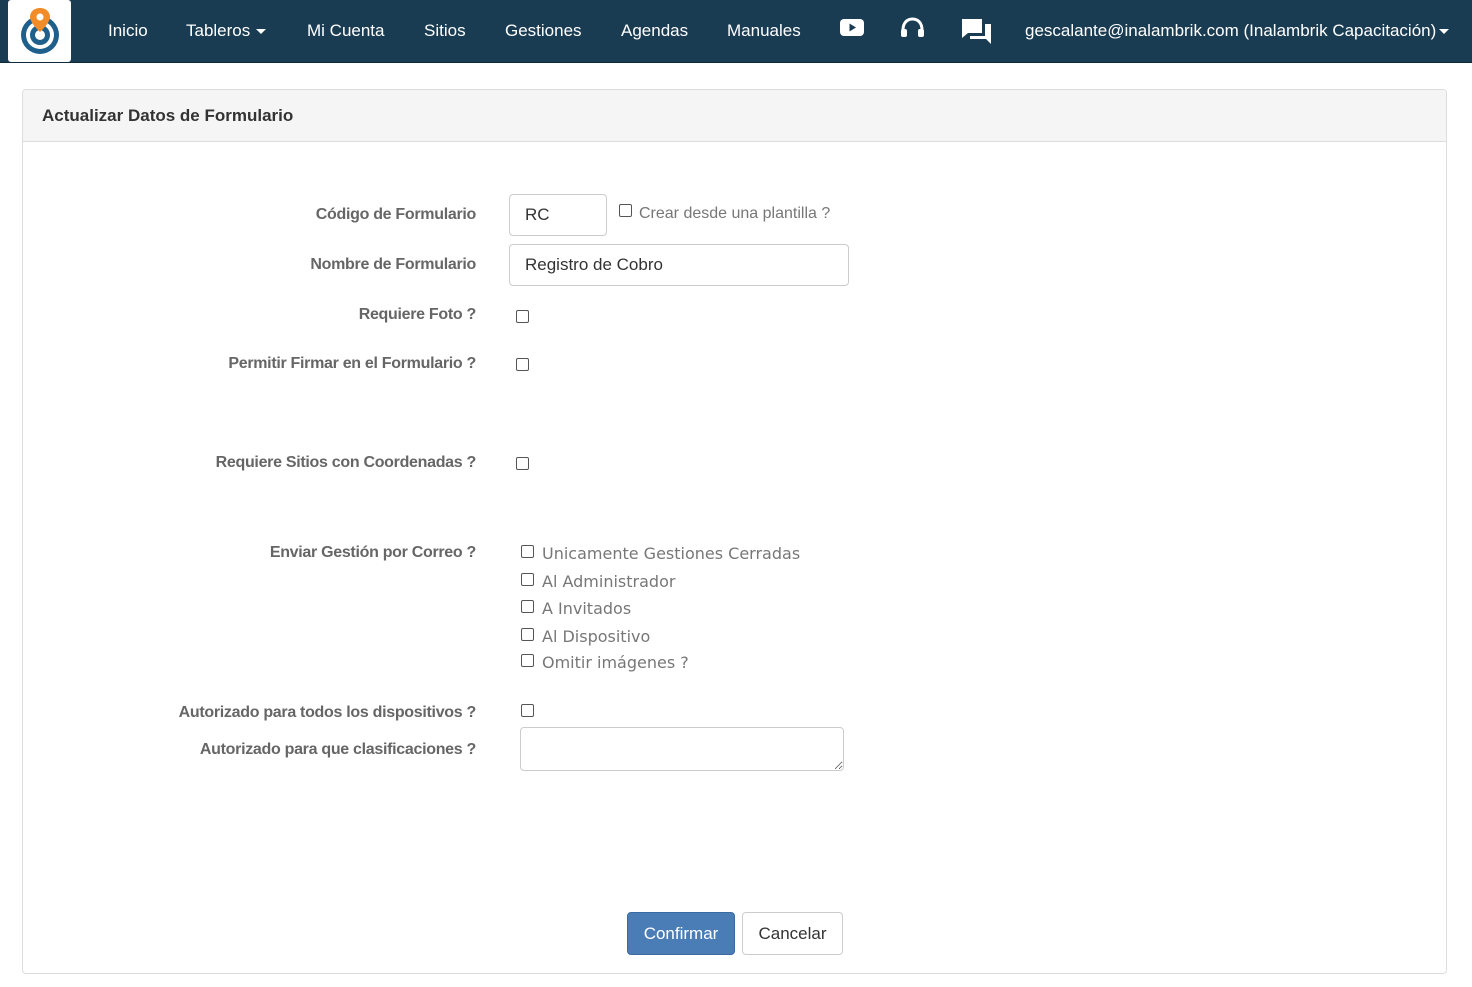 This screenshot has height=987, width=1472. What do you see at coordinates (615, 662) in the screenshot?
I see `omitir-imagenes-label: Omitir imágenes ?` at bounding box center [615, 662].